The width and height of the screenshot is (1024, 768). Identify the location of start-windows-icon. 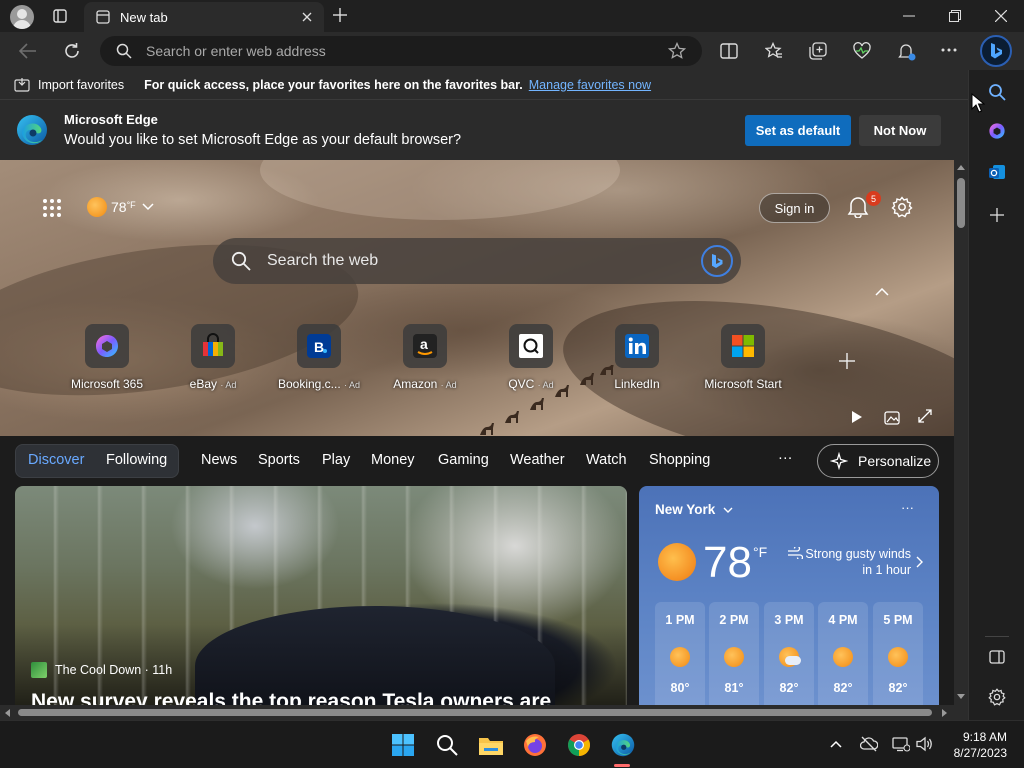
(403, 745).